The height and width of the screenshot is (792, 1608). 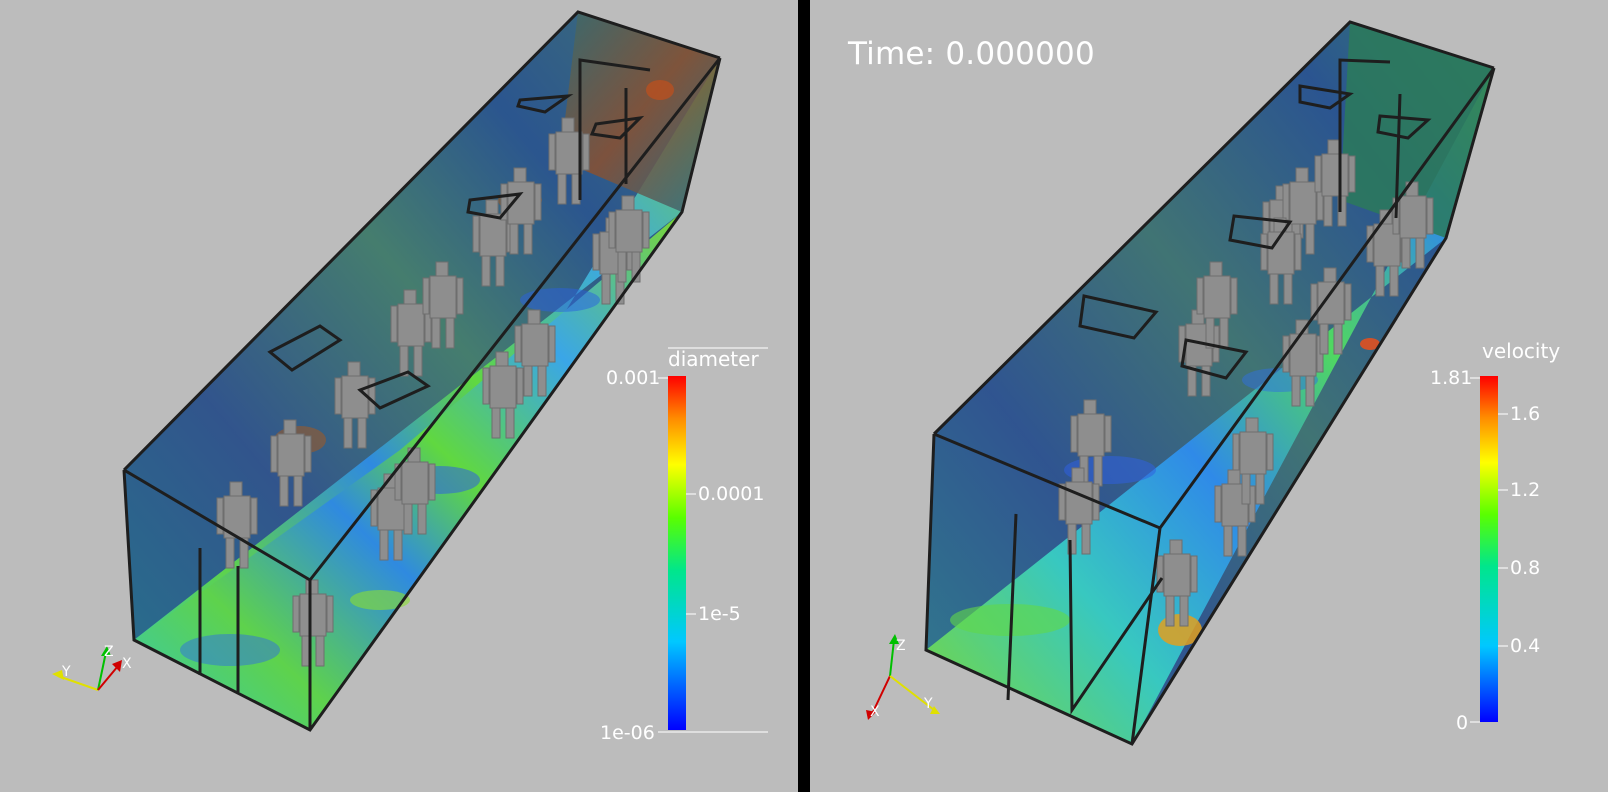 I want to click on colorbar-diameter: diameter 0.001 0.0001 1e-5 1e-06, so click(x=684, y=545).